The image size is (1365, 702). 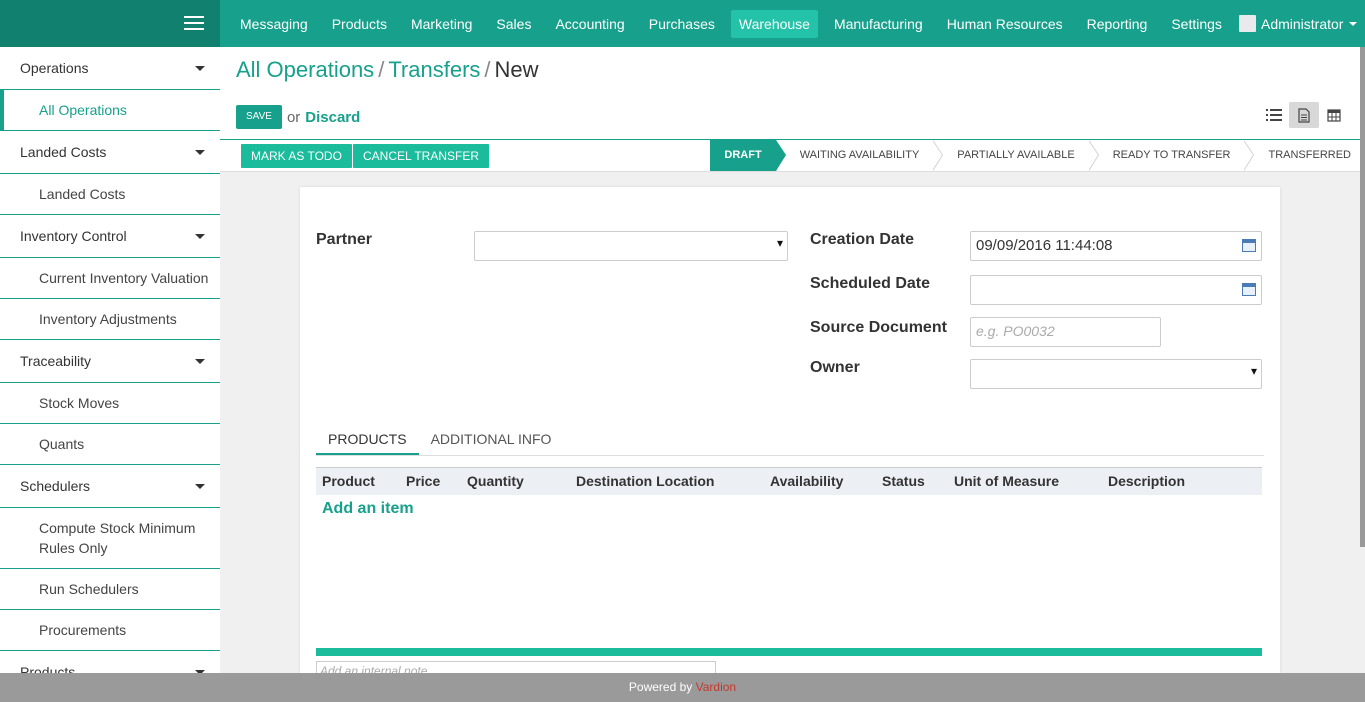 I want to click on footer: Powered by Vardion, so click(x=682, y=687).